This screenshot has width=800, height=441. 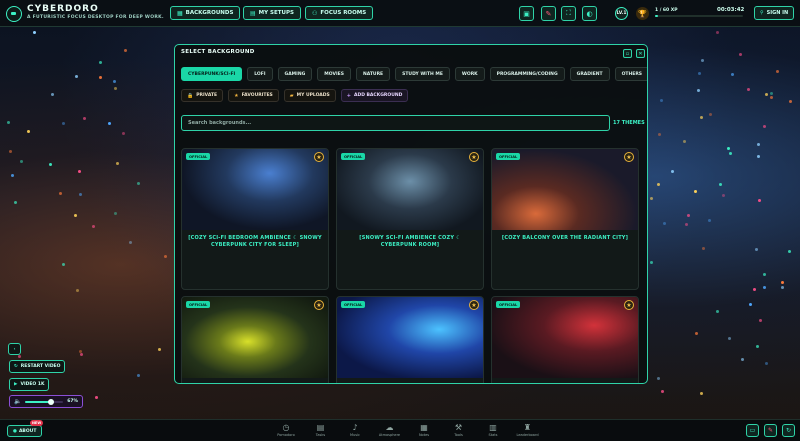 What do you see at coordinates (63, 9) in the screenshot?
I see `app-title: CYBERDORO` at bounding box center [63, 9].